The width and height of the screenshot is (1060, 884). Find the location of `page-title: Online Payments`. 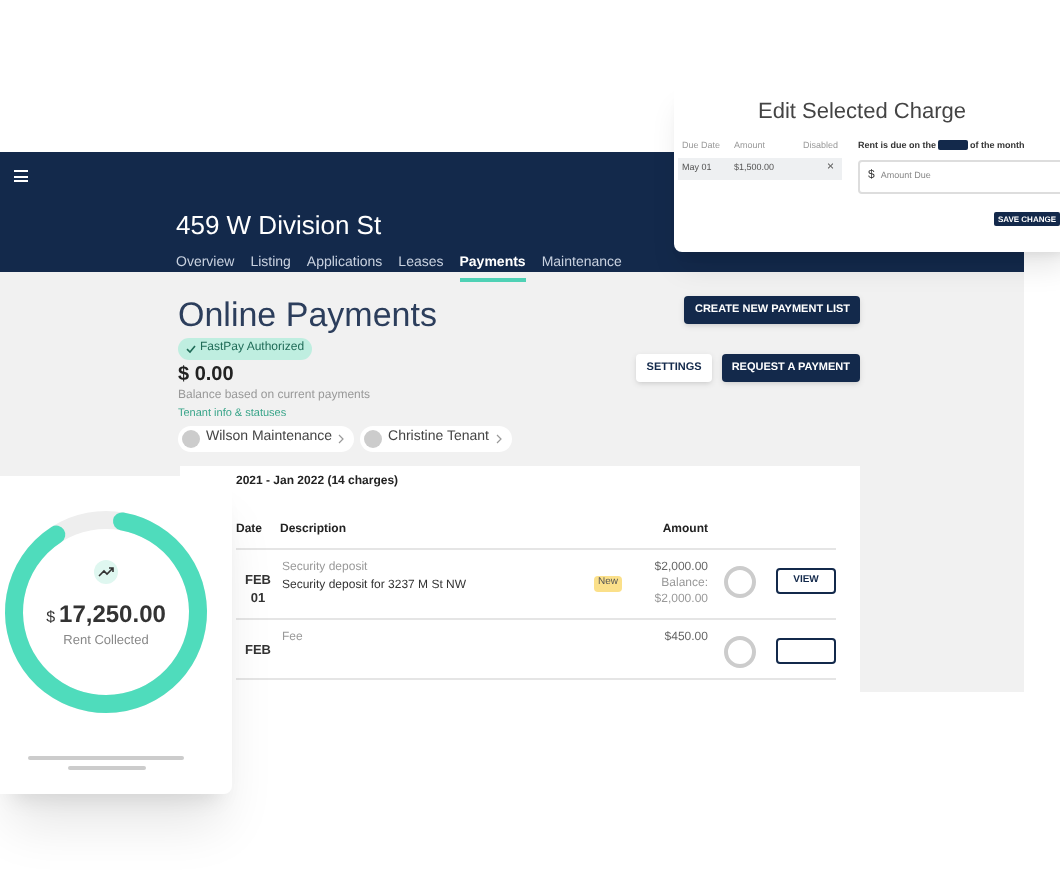

page-title: Online Payments is located at coordinates (307, 316).